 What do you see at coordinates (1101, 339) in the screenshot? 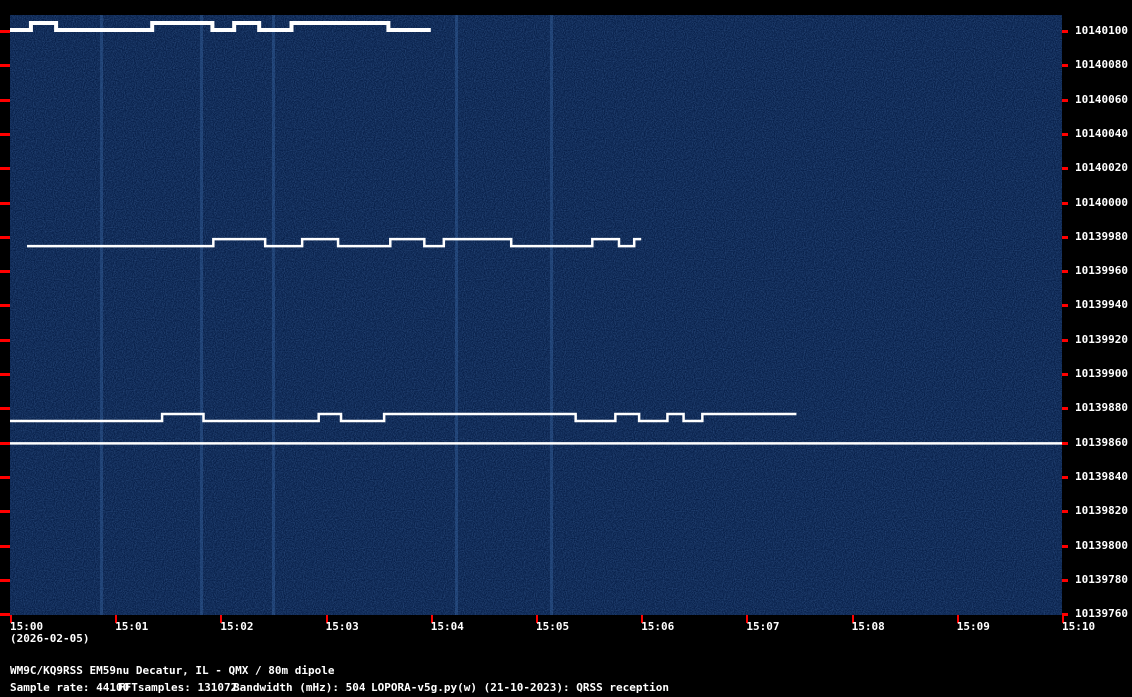
I see `freq-label: 10139920` at bounding box center [1101, 339].